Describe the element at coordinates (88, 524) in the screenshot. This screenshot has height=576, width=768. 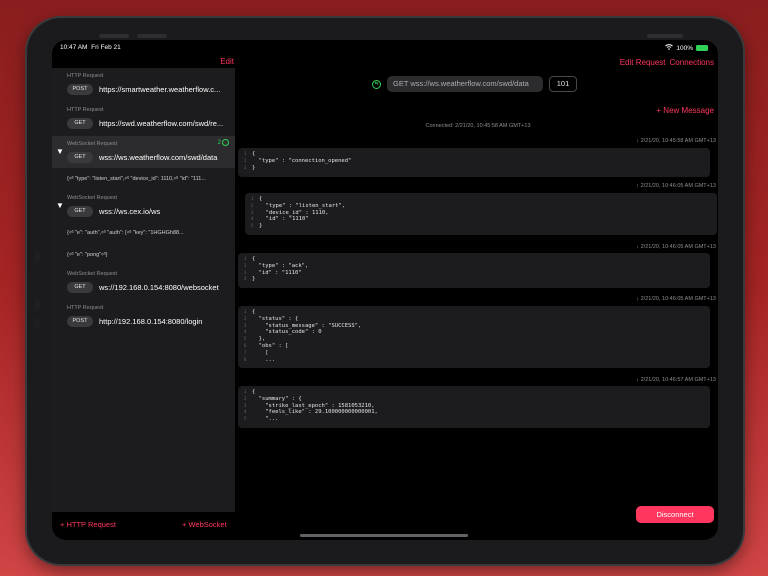
I see `add-http-request-button: + HTTP Request` at that location.